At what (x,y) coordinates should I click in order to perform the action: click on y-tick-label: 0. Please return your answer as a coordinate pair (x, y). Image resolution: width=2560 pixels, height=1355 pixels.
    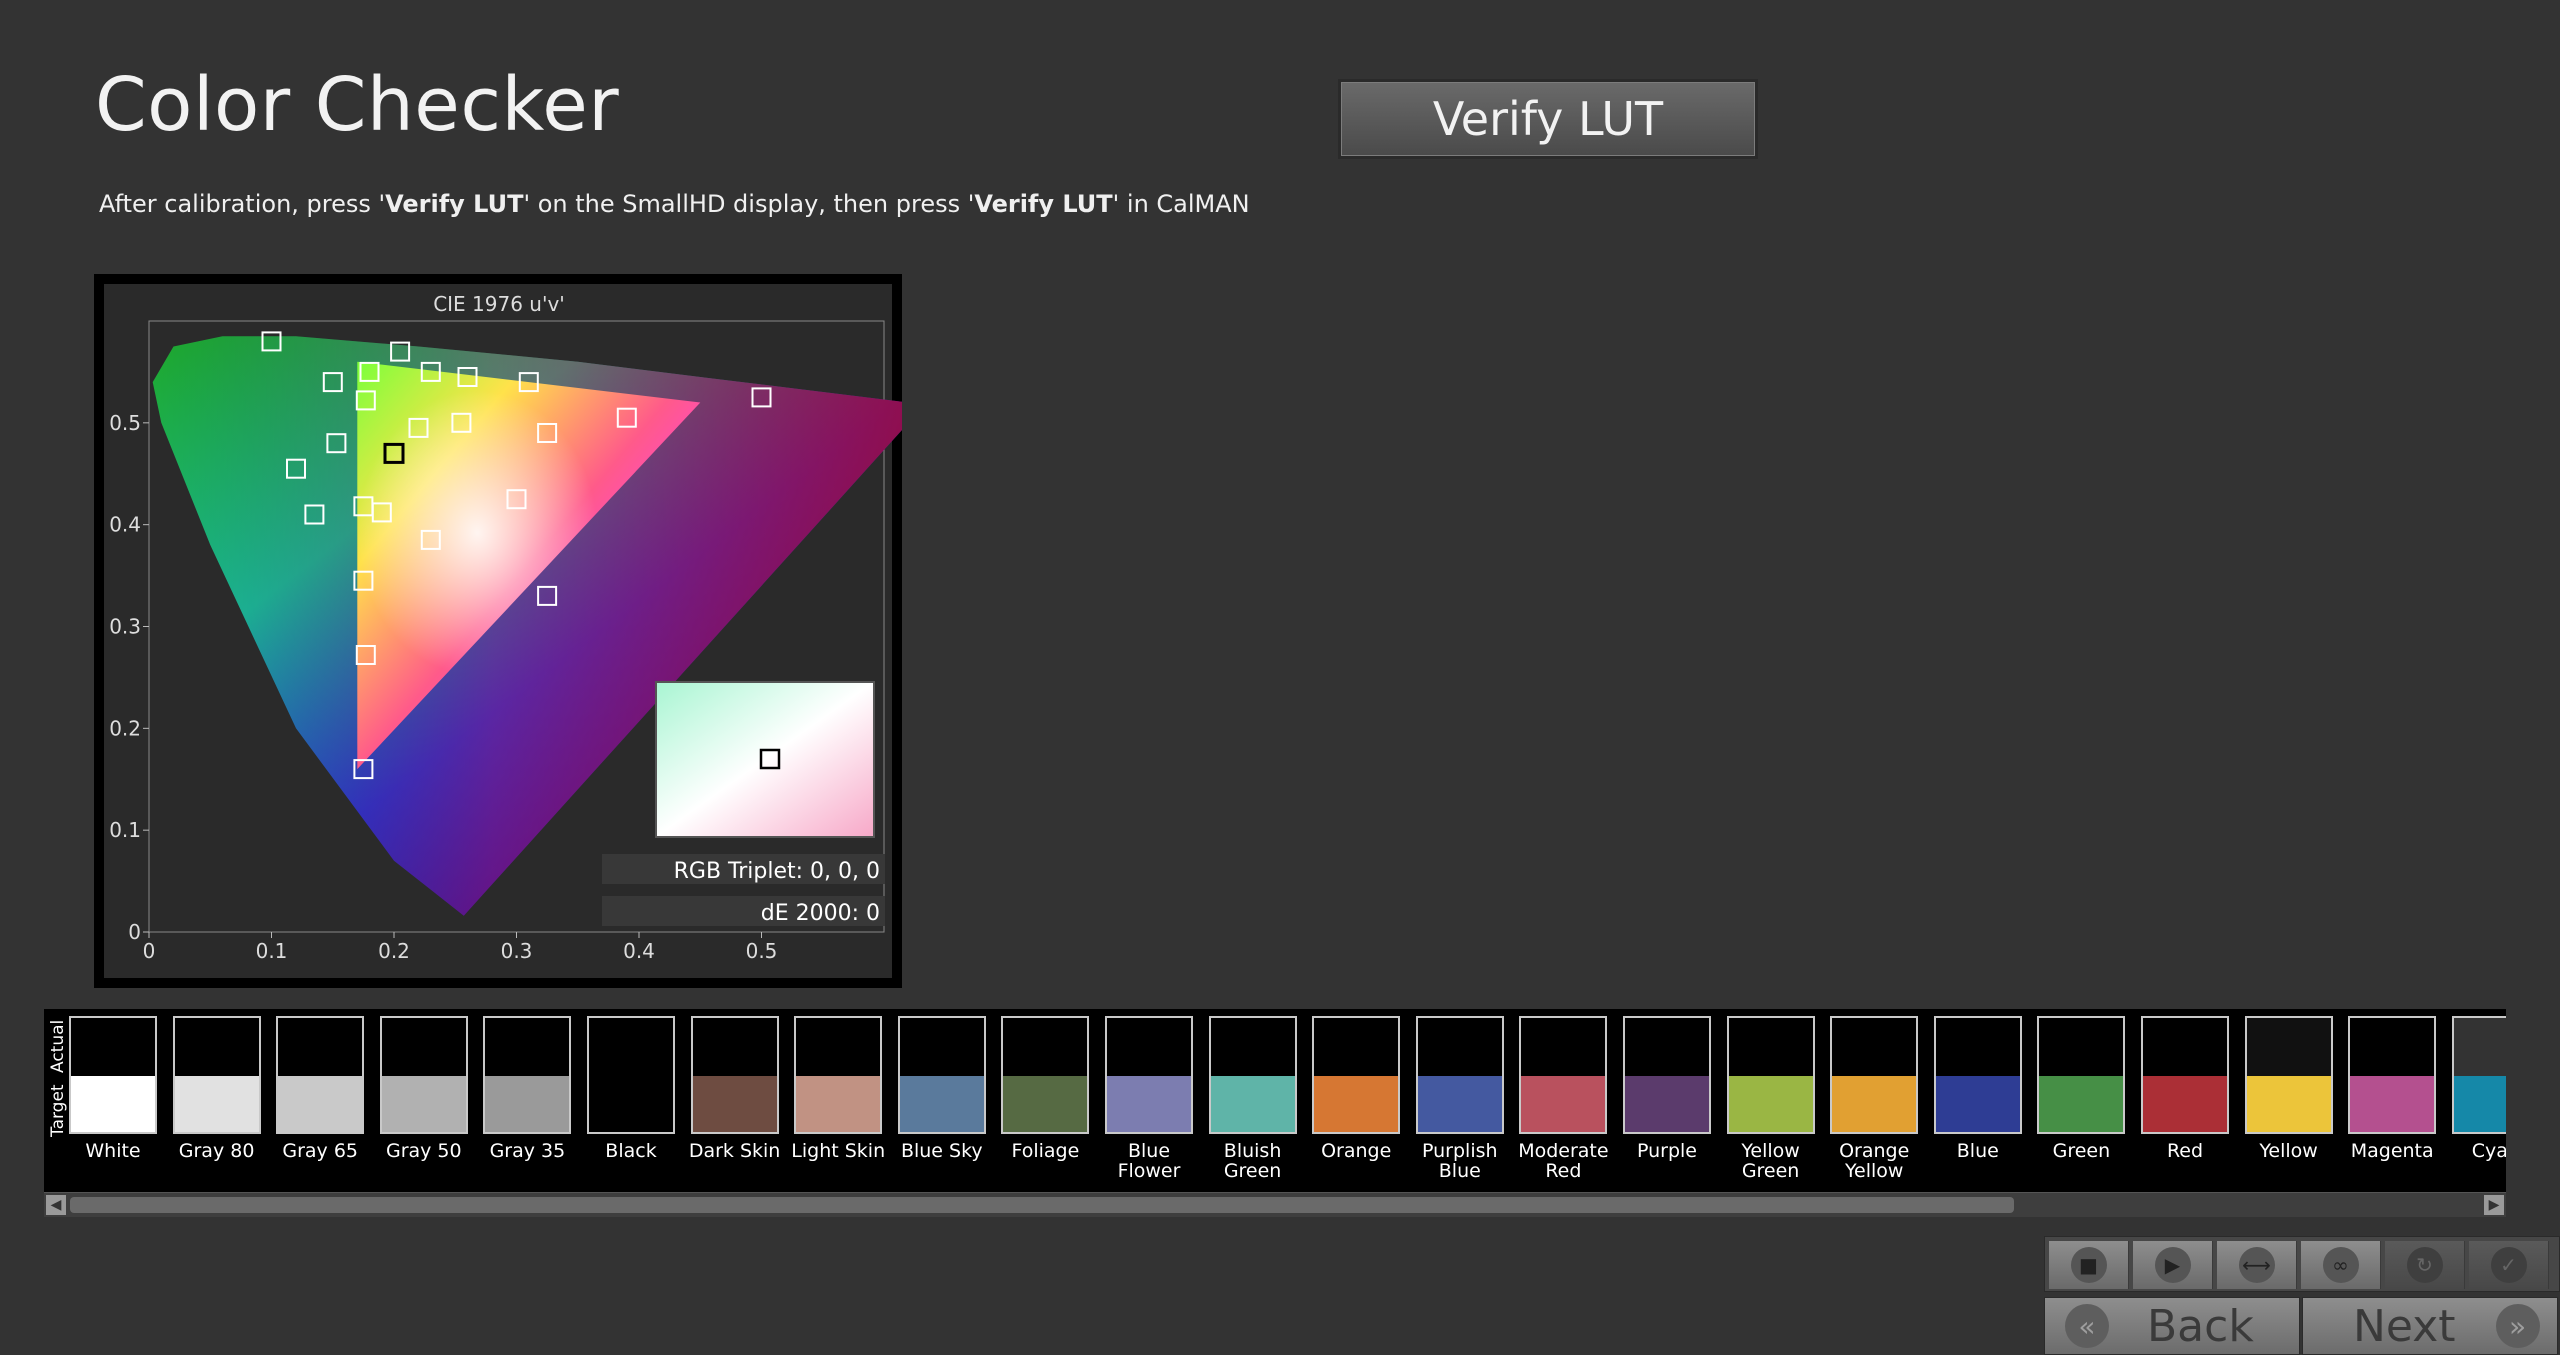
    Looking at the image, I should click on (134, 932).